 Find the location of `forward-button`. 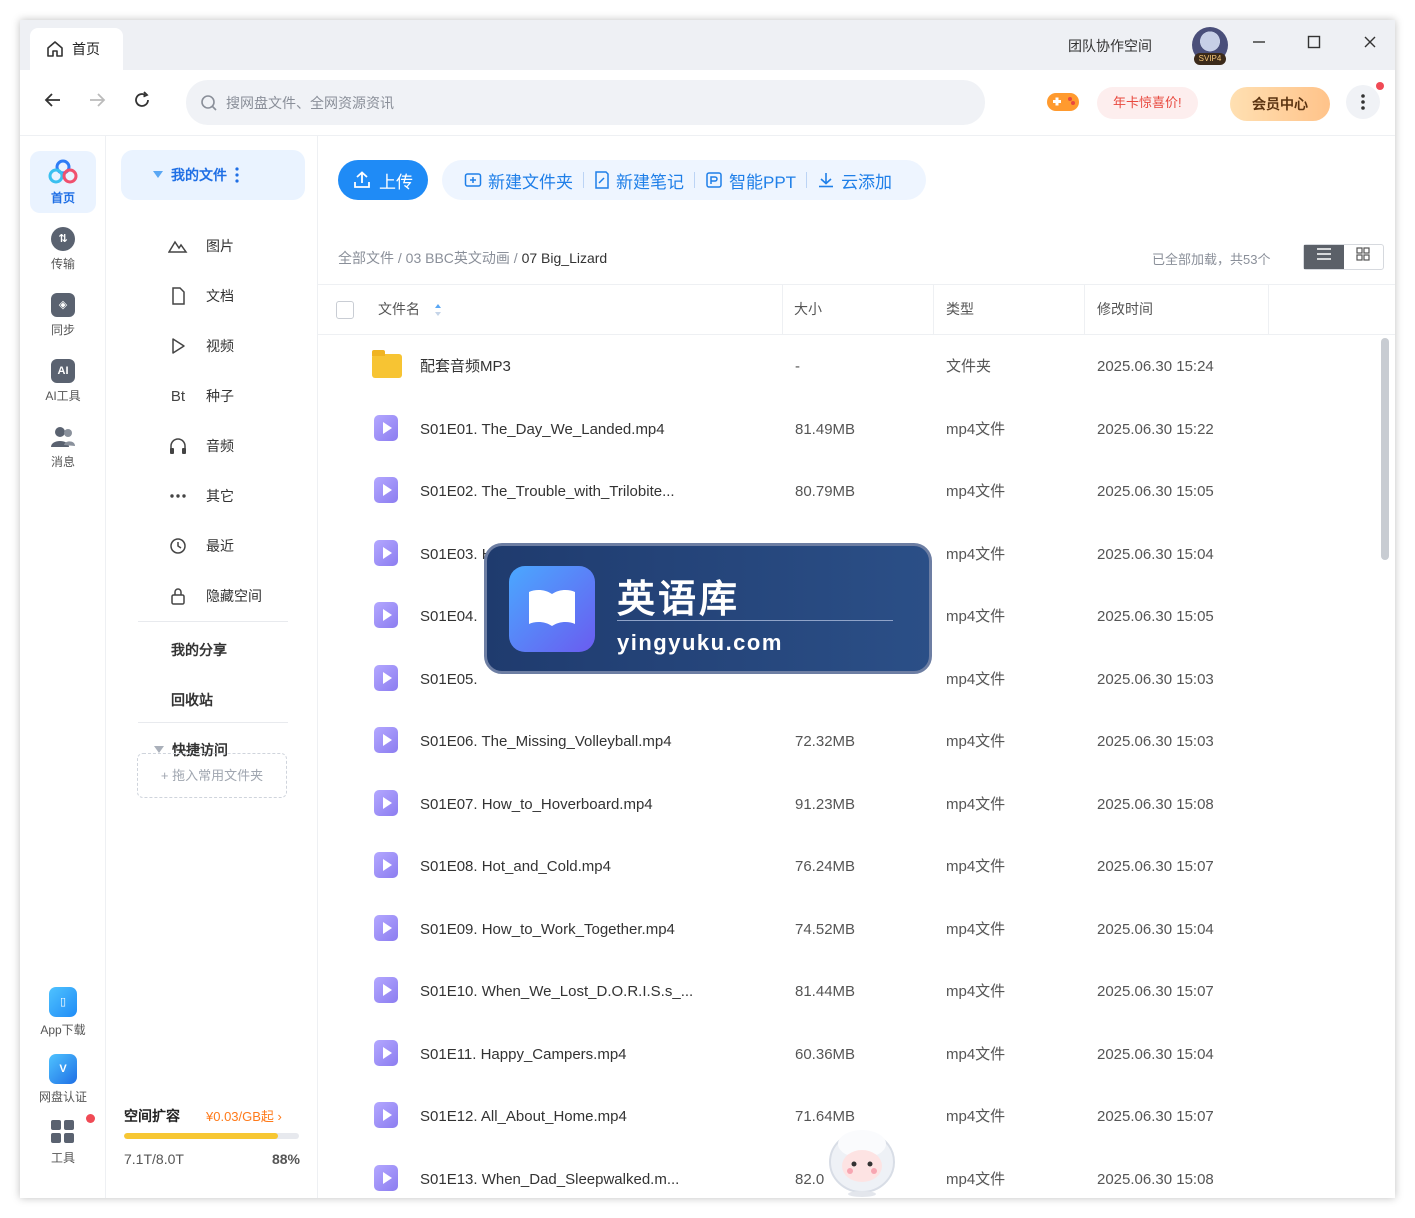

forward-button is located at coordinates (97, 103).